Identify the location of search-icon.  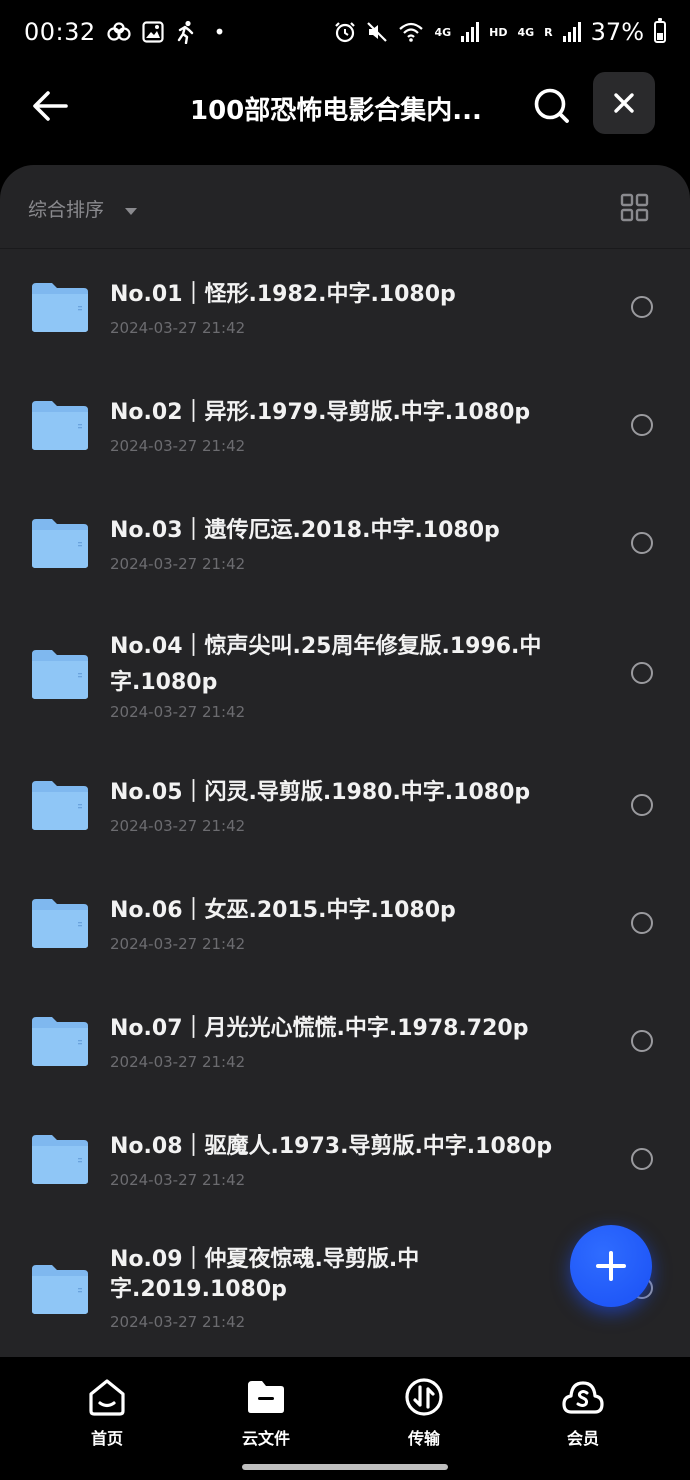
(551, 105).